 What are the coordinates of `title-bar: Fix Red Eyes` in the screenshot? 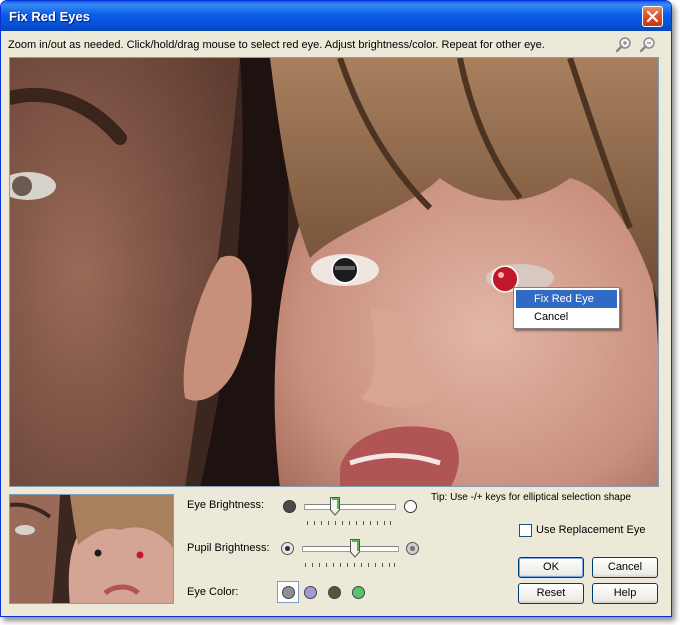 It's located at (336, 16).